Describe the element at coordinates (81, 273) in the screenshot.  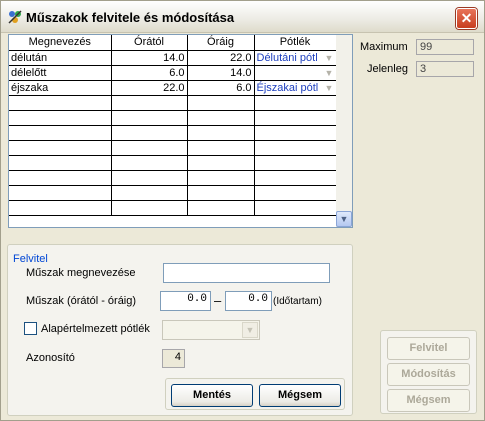
I see `shift-name-label: Műszak megnevezése` at that location.